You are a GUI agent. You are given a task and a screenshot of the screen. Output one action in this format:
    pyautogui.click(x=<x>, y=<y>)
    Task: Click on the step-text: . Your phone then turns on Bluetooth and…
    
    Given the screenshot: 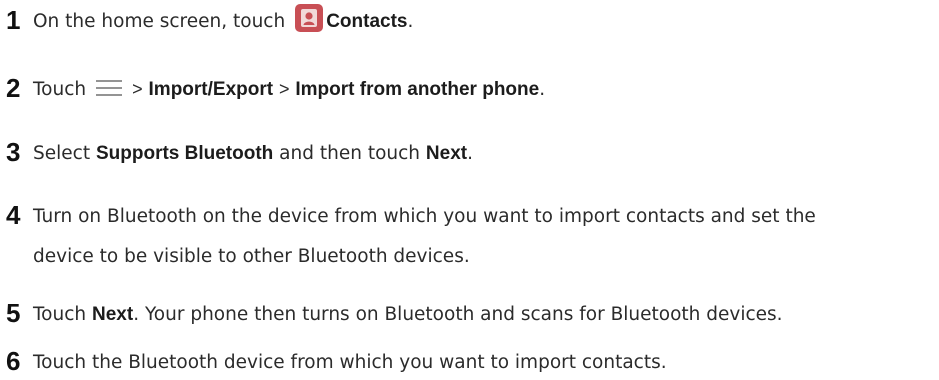 What is the action you would take?
    pyautogui.click(x=458, y=314)
    